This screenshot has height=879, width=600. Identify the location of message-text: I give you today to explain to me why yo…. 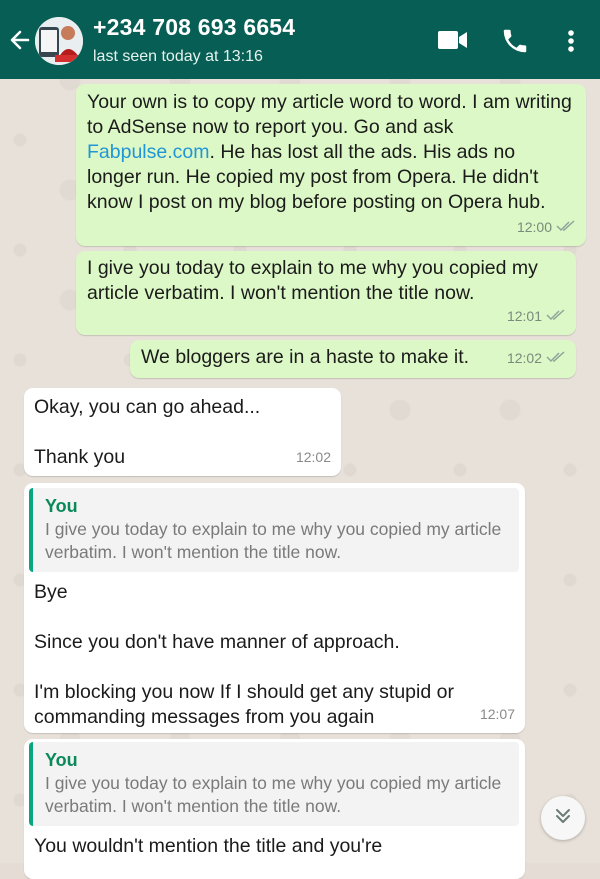
(312, 280).